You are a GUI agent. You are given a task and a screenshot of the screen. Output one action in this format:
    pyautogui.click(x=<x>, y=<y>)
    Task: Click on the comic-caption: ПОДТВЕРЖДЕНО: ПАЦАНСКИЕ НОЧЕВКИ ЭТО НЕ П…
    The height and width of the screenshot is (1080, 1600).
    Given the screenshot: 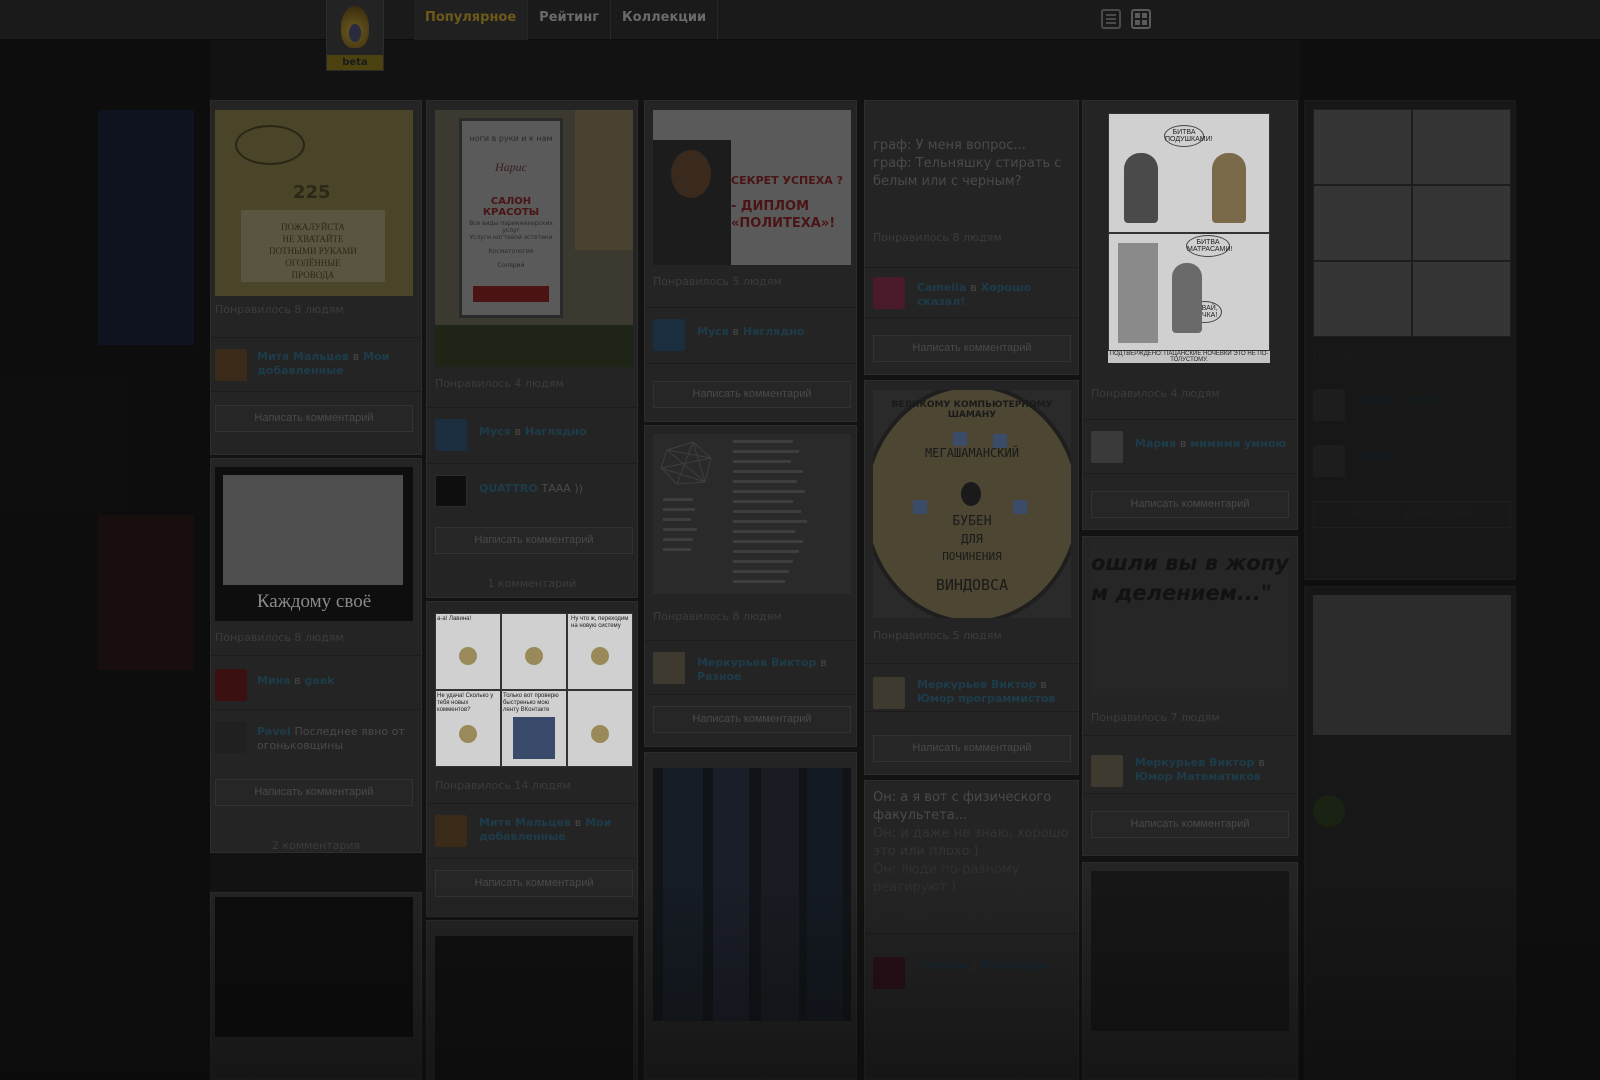 What is the action you would take?
    pyautogui.click(x=1189, y=357)
    